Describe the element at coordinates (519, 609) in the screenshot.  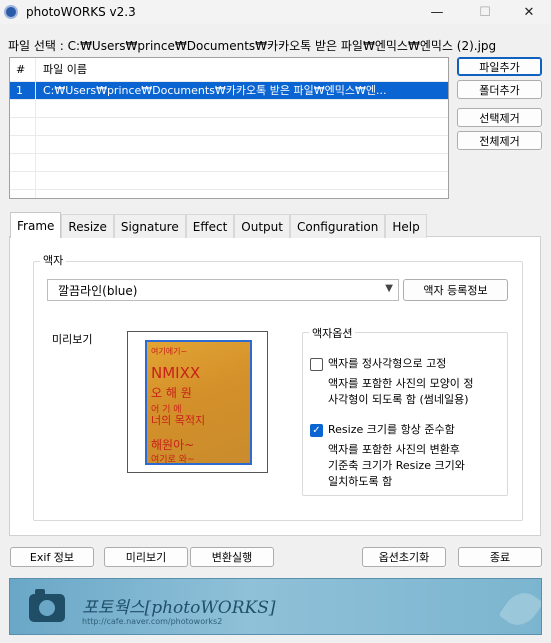
I see `leaf-icon` at that location.